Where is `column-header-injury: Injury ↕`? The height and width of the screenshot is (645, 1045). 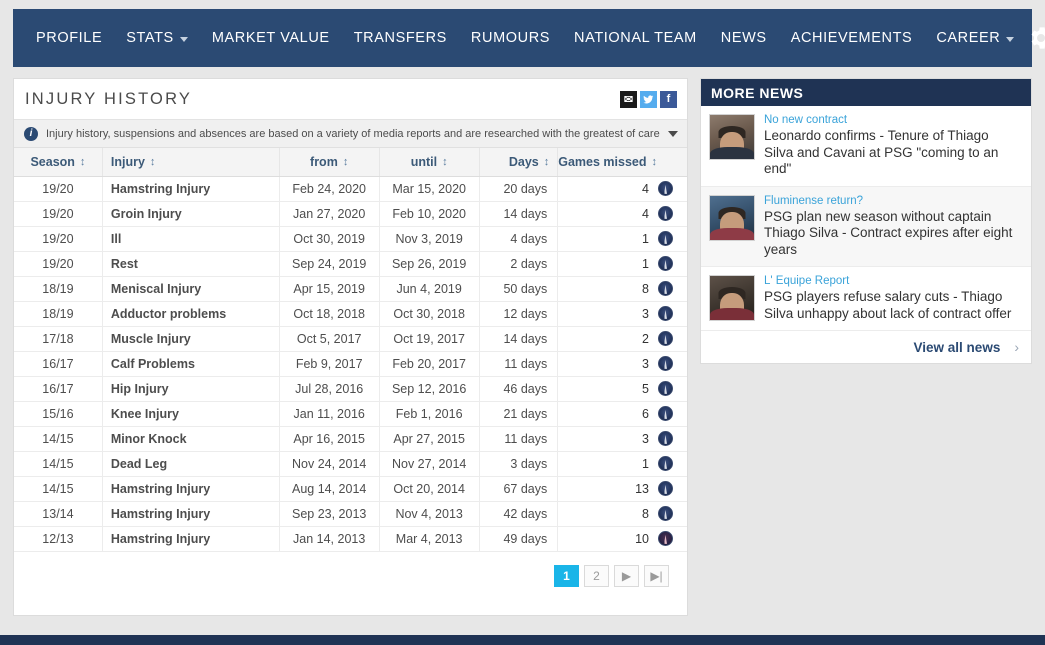 column-header-injury: Injury ↕ is located at coordinates (191, 162).